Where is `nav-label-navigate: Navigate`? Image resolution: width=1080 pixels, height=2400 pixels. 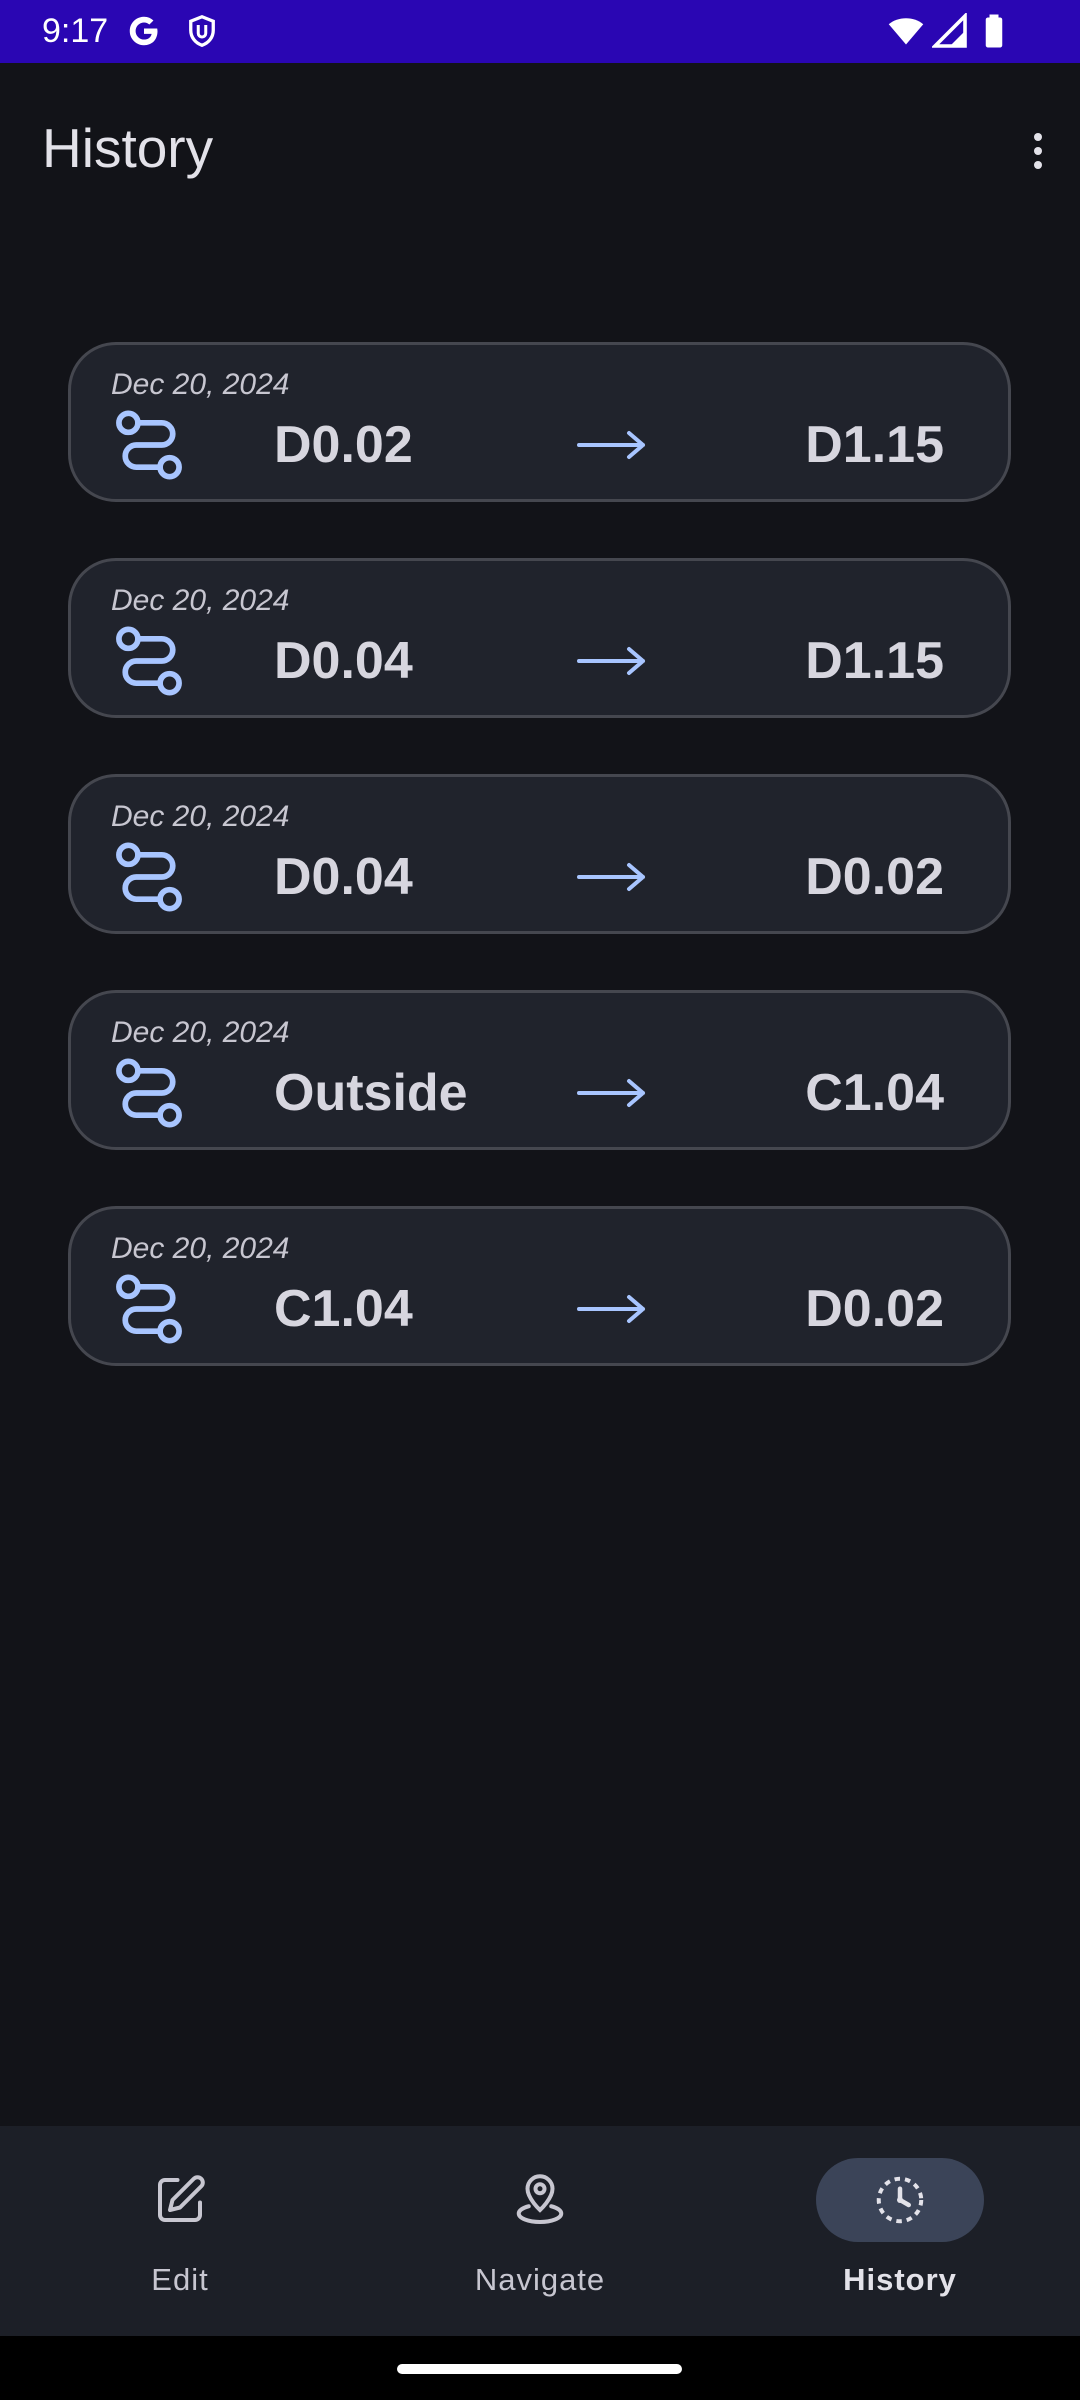 nav-label-navigate: Navigate is located at coordinates (540, 2279).